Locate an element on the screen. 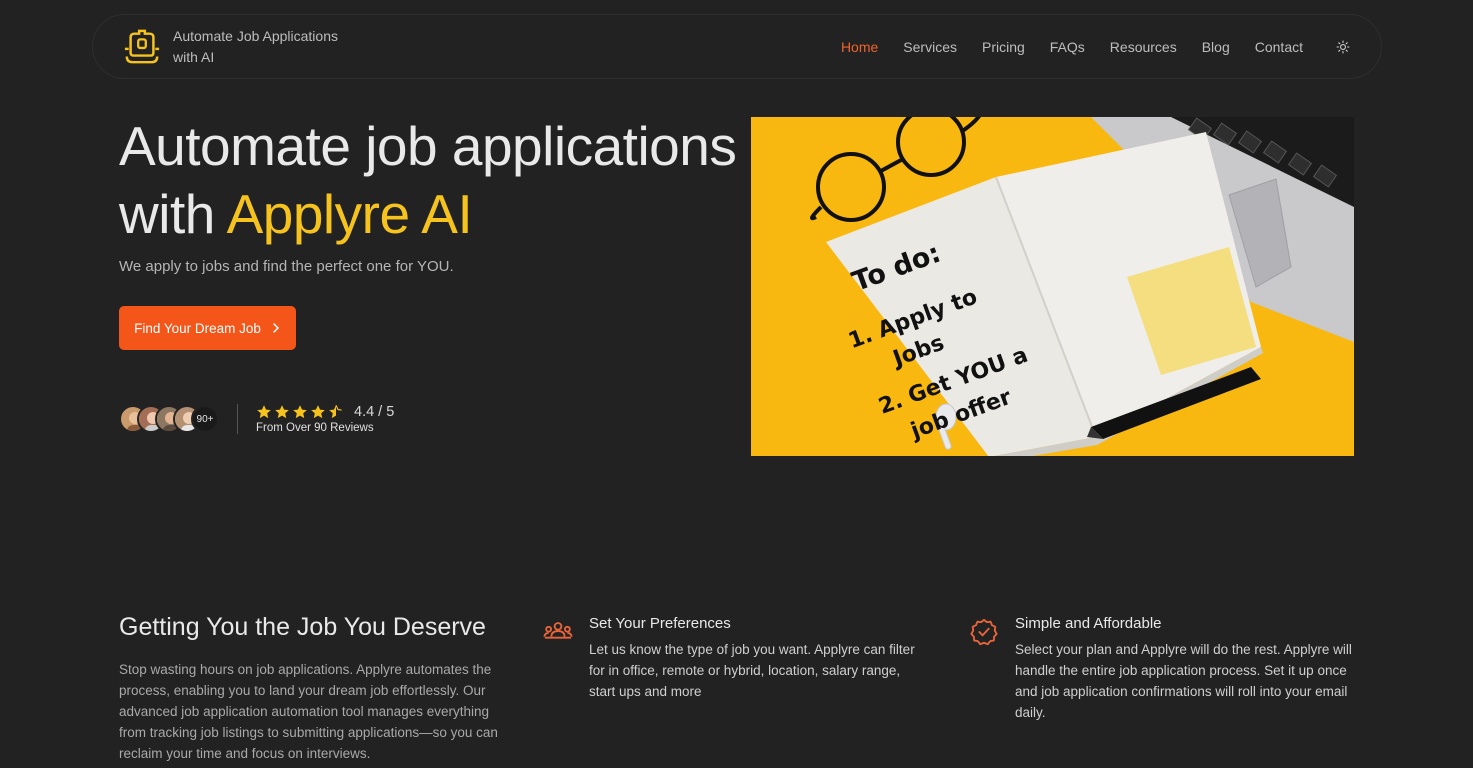 Image resolution: width=1473 pixels, height=768 pixels. rating-block: 4.4 / 5 From Over 90 Reviews is located at coordinates (325, 419).